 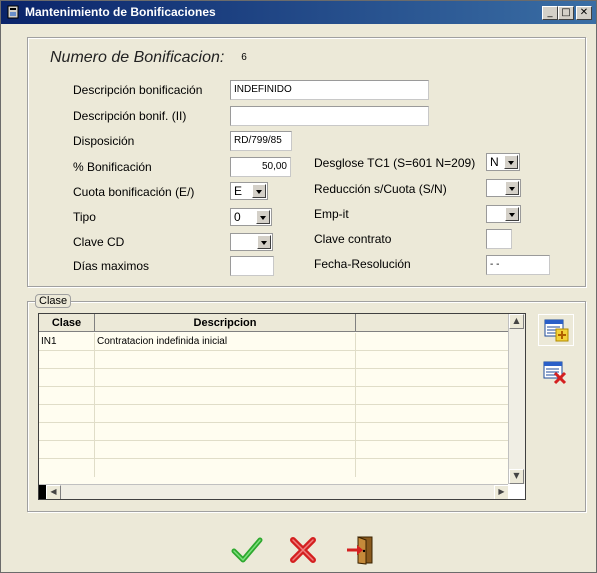 I want to click on tipo-select: 0, so click(x=251, y=217).